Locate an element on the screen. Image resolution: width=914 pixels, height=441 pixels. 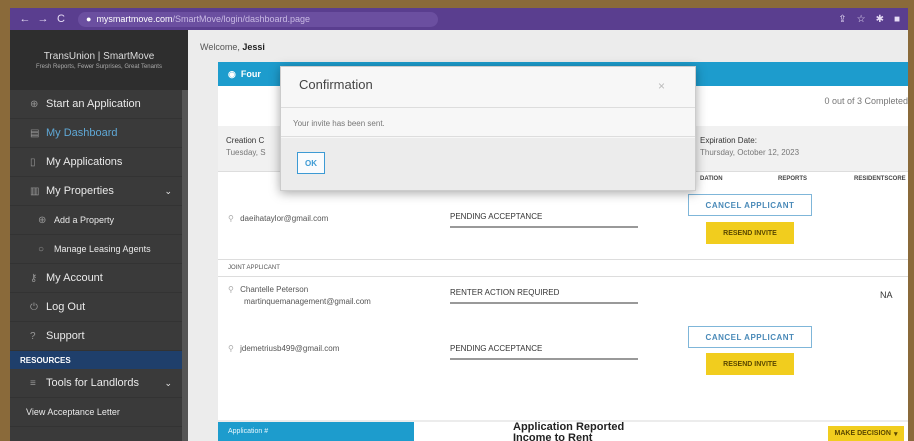
browser-actions: ⇪ ☆ ✱ ■ is located at coordinates (869, 19).